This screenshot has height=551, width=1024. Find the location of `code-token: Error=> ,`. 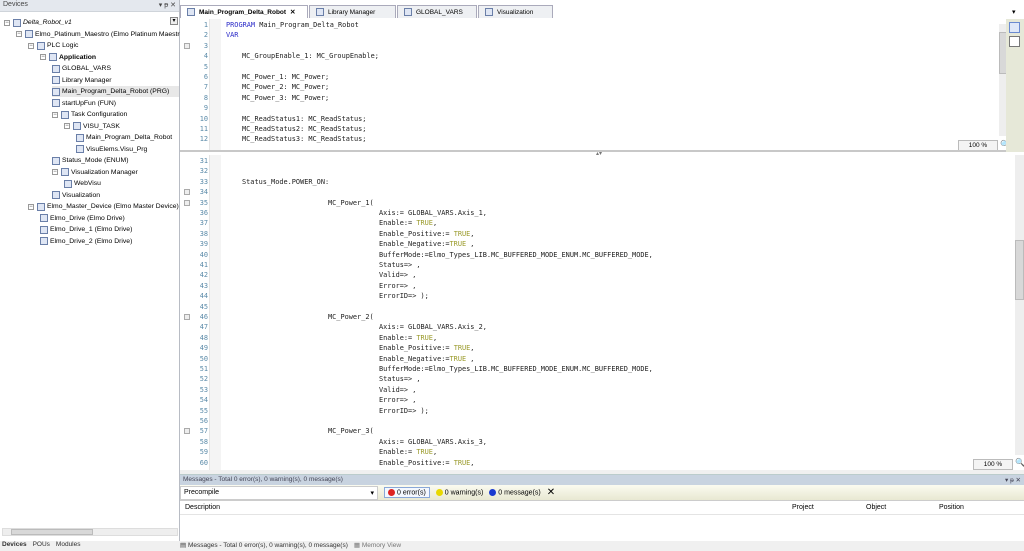

code-token: Error=> , is located at coordinates (398, 285).